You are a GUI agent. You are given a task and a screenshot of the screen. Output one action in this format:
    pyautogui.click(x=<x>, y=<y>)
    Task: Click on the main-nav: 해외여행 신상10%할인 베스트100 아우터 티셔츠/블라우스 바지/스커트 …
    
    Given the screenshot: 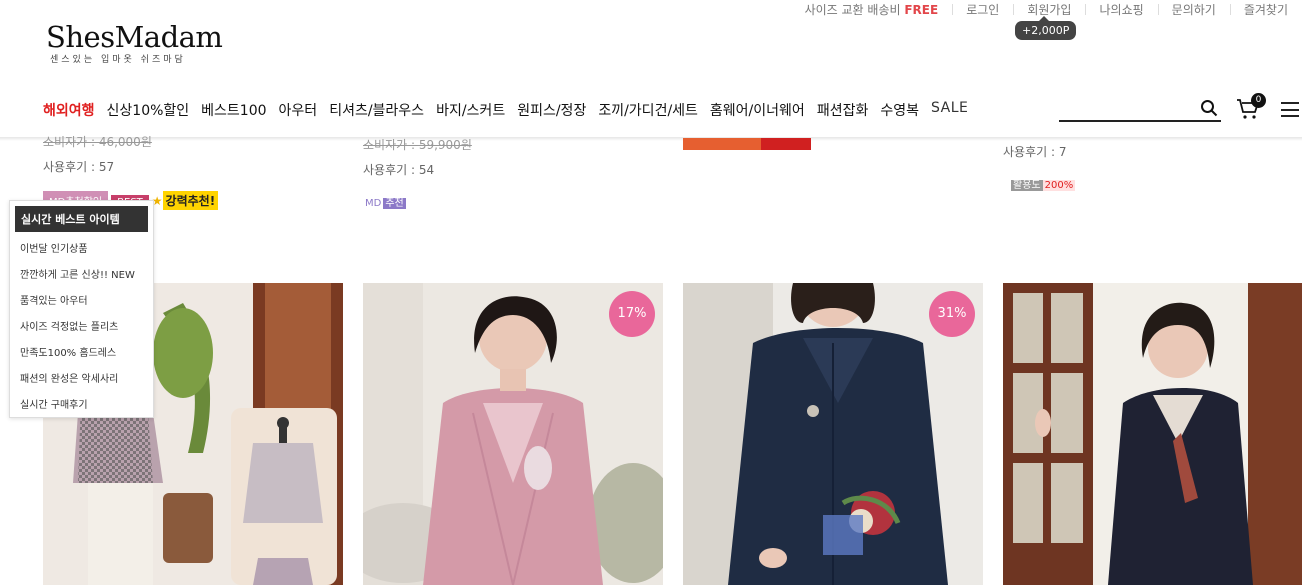 What is the action you would take?
    pyautogui.click(x=511, y=110)
    